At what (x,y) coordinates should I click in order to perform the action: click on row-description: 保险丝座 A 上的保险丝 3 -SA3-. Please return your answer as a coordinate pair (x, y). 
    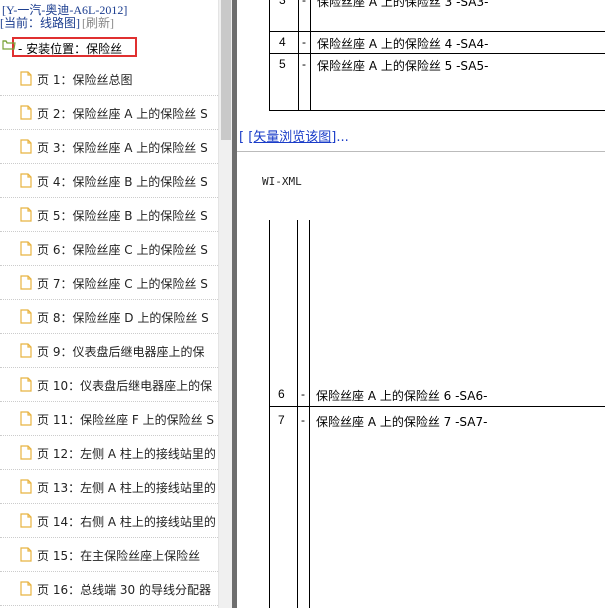
    Looking at the image, I should click on (403, 4).